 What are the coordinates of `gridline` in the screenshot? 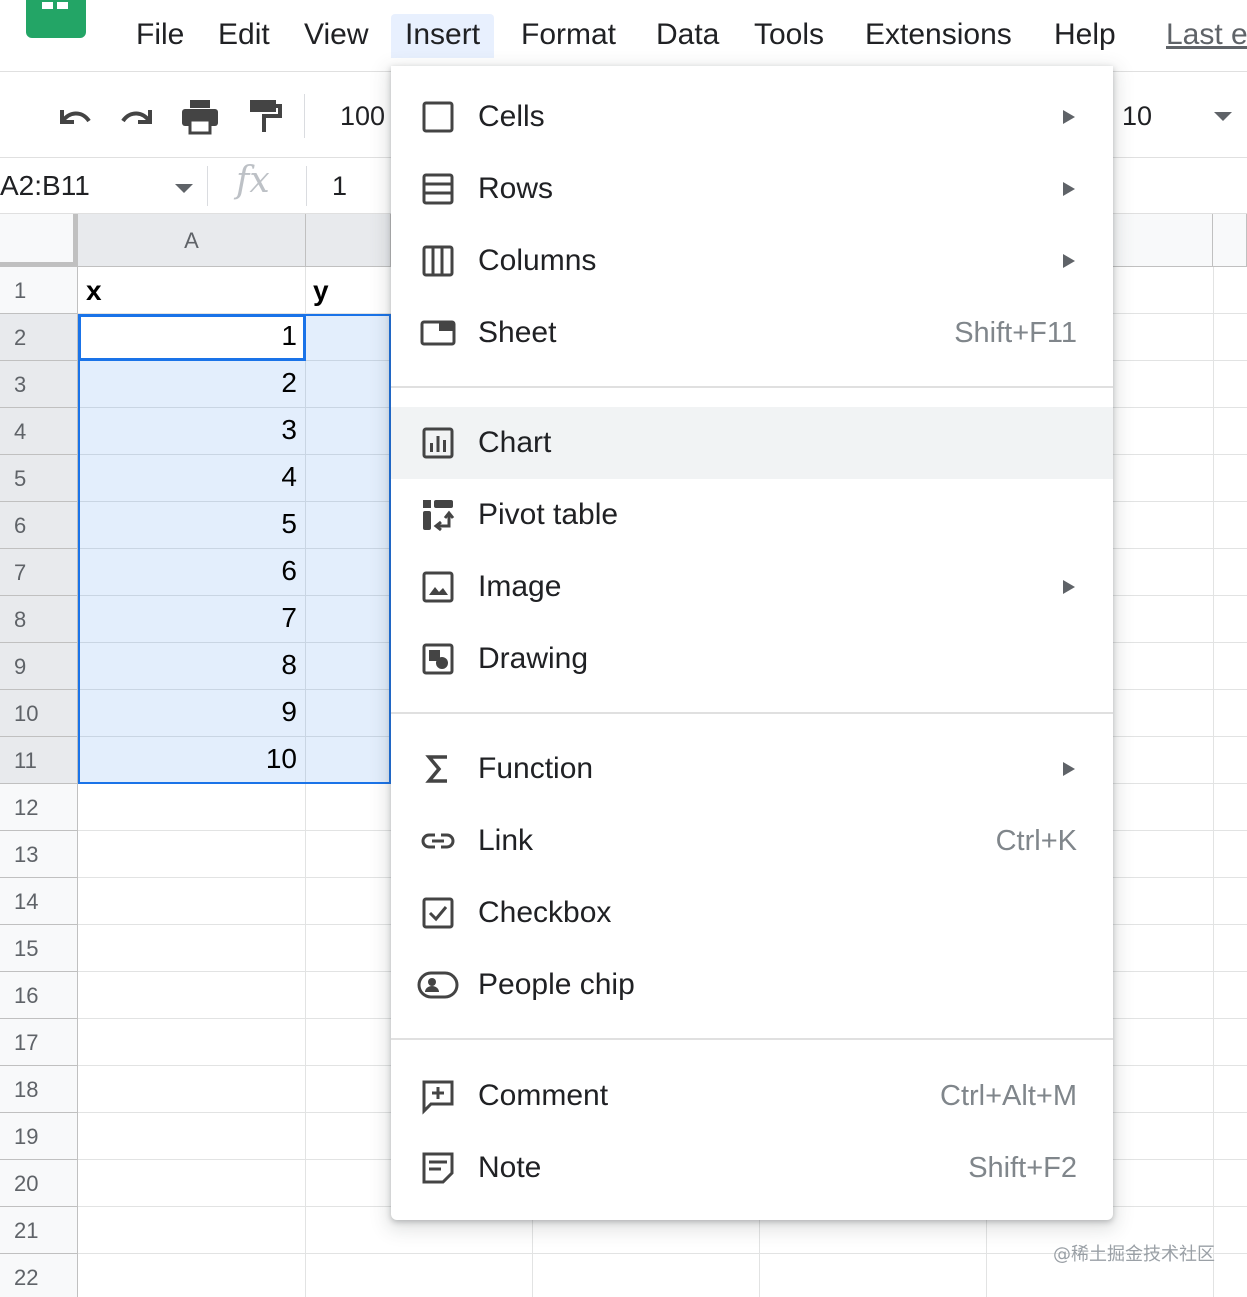 It's located at (1213, 782).